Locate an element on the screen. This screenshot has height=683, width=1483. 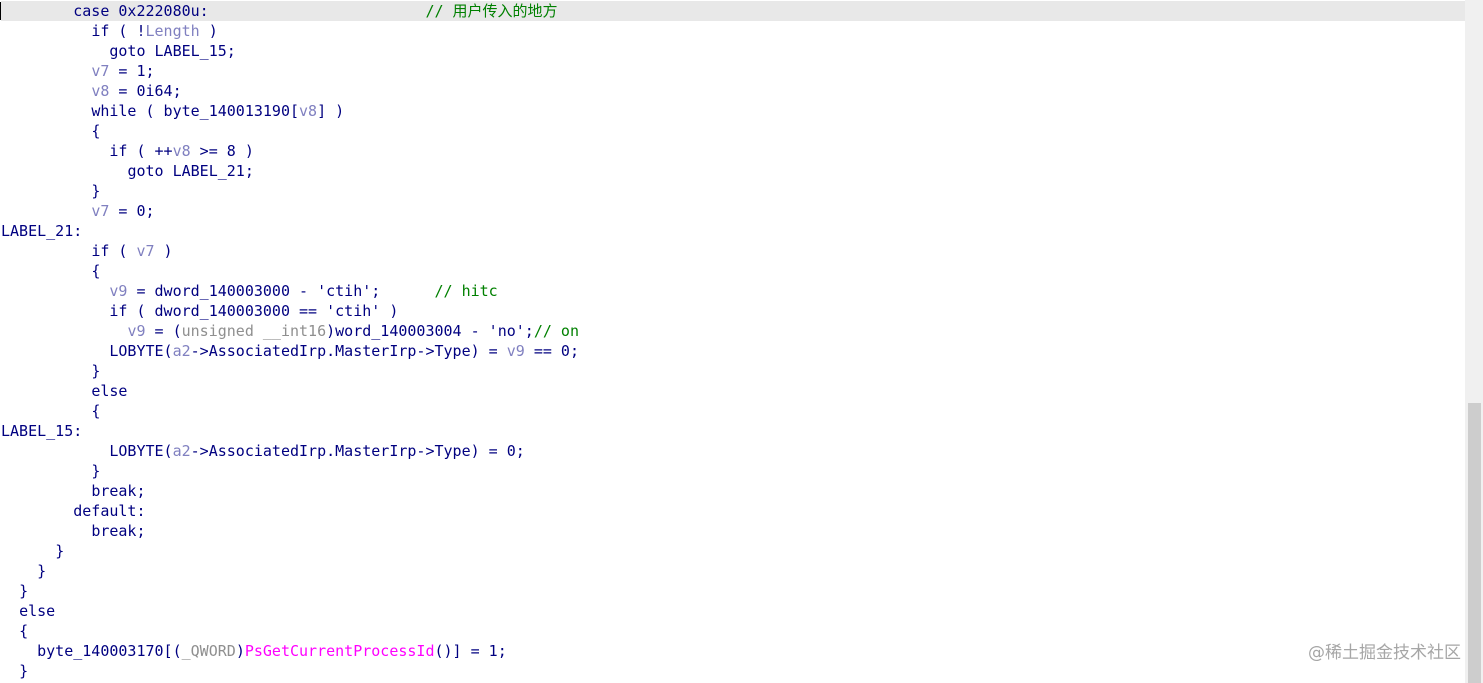
code-line: v8 = 0i64; is located at coordinates (731, 91).